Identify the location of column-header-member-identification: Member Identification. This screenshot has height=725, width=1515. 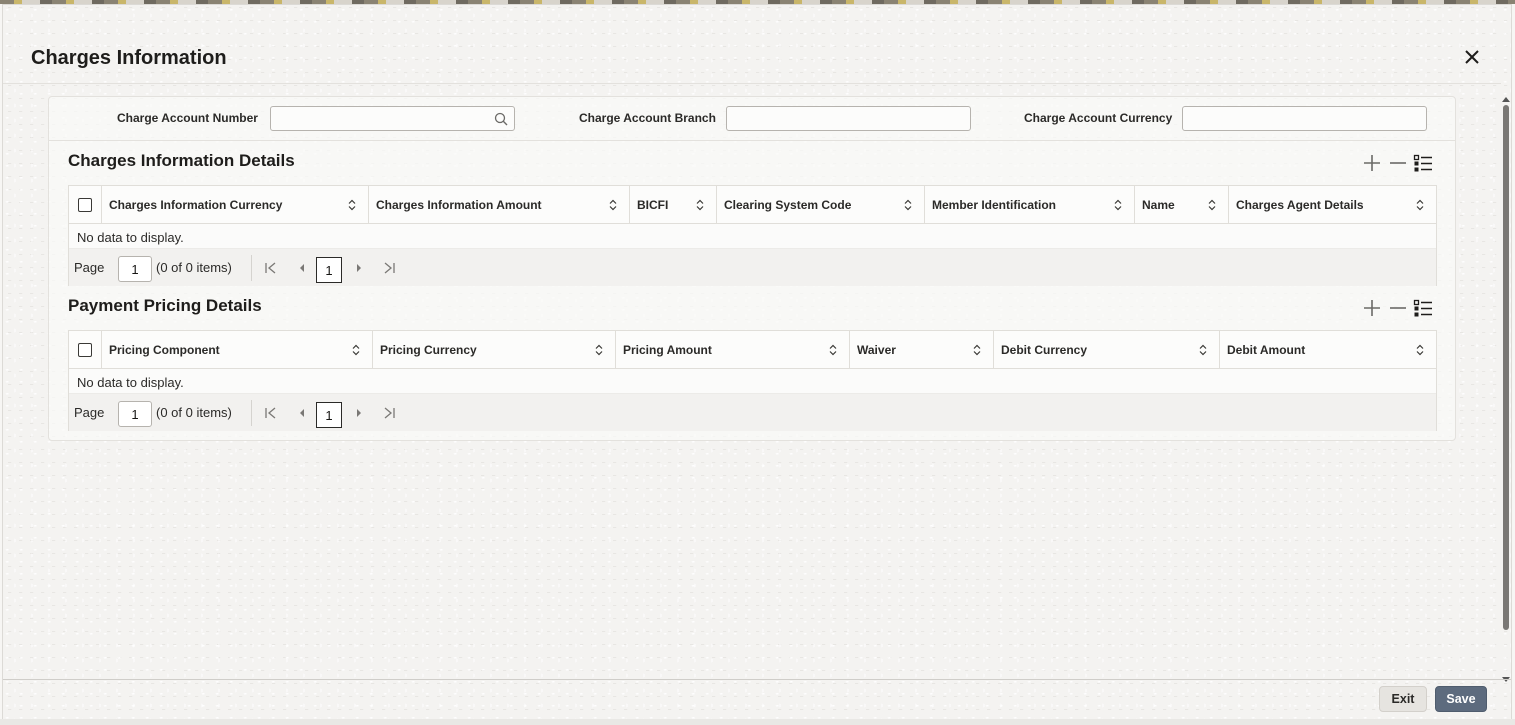
(1029, 205).